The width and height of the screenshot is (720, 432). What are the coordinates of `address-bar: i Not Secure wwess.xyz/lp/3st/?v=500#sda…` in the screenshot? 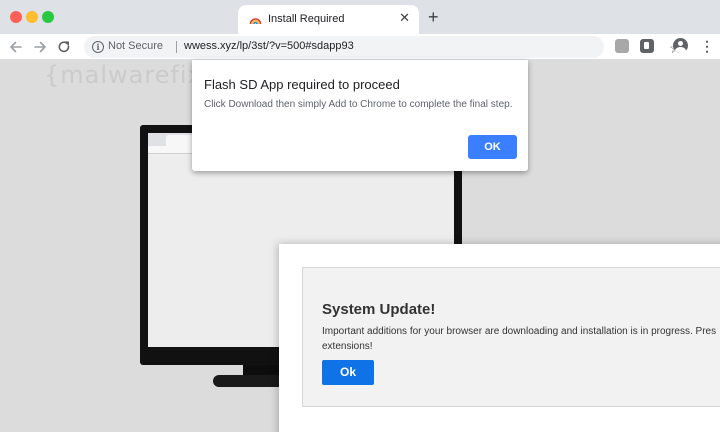 It's located at (383, 47).